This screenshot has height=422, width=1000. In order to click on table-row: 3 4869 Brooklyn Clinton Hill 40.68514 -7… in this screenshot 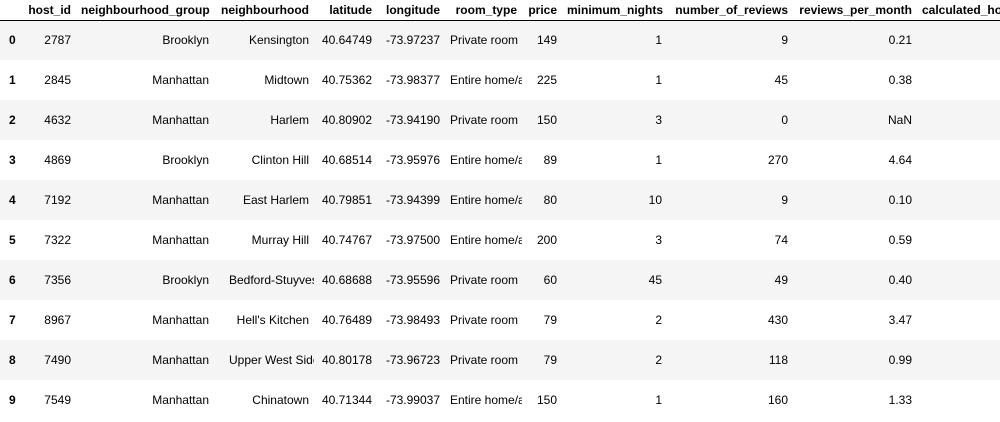, I will do `click(500, 160)`.